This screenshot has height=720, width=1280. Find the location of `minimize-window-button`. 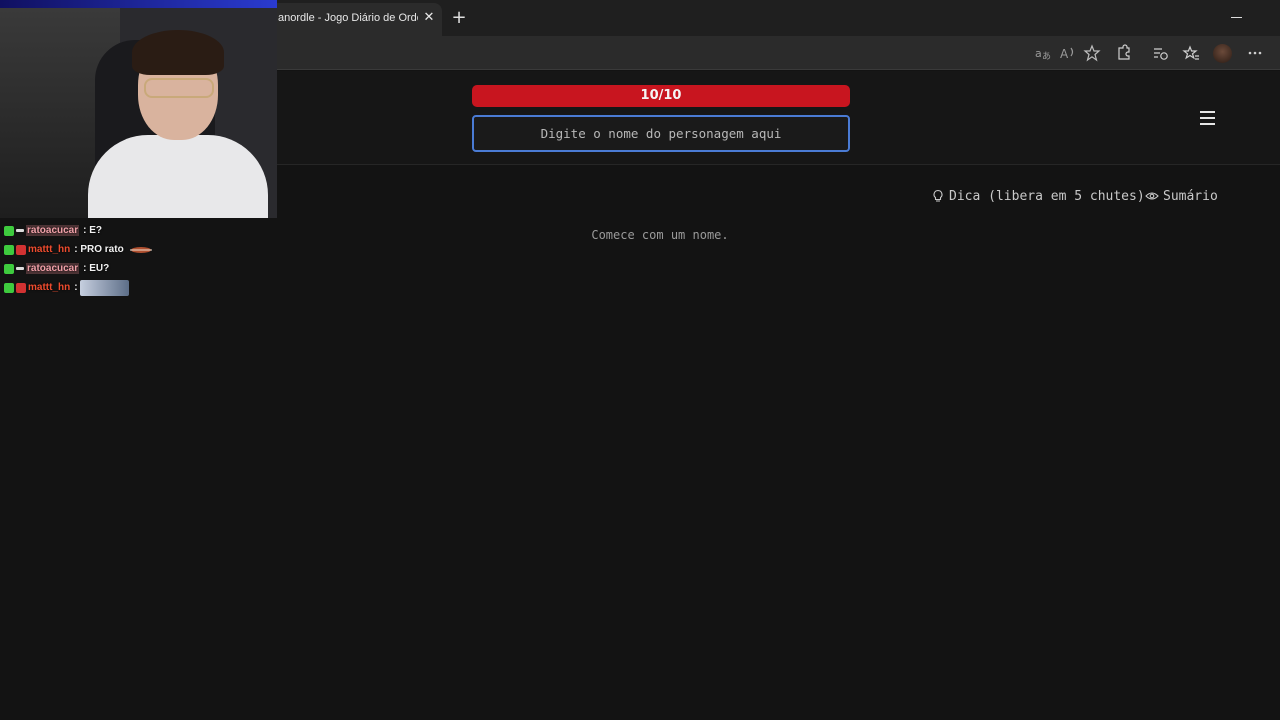

minimize-window-button is located at coordinates (1237, 18).